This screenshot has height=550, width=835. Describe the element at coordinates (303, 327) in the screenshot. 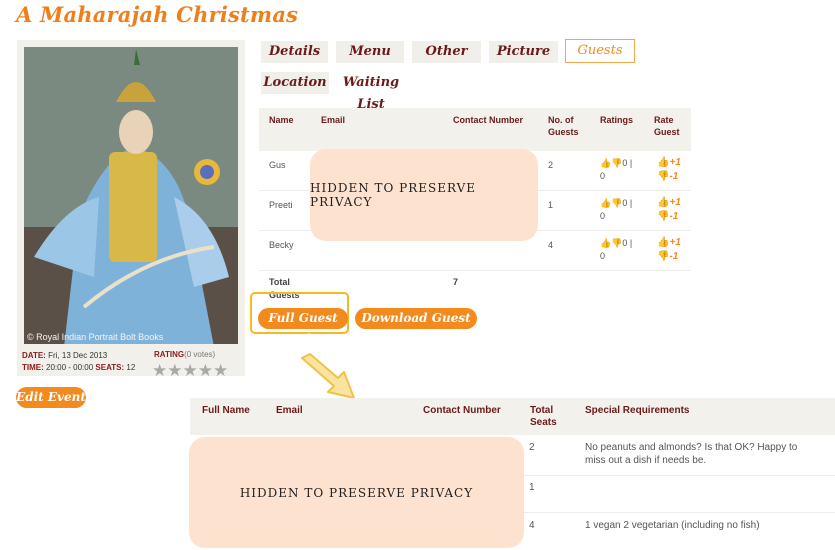

I see `full-guest-info-button: Full Guest Info` at that location.